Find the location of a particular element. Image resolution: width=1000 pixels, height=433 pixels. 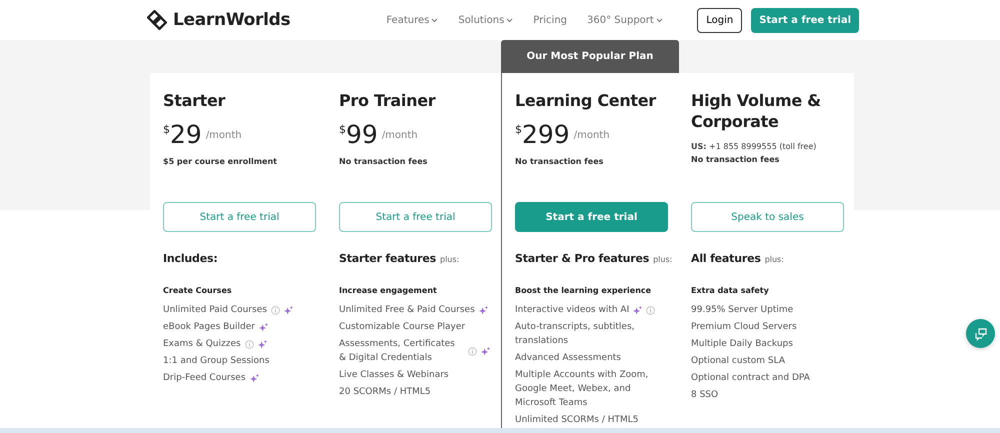

features-heading: All features is located at coordinates (726, 258).